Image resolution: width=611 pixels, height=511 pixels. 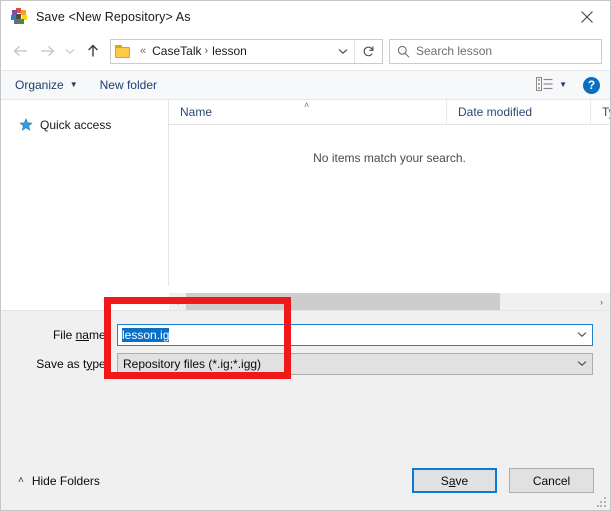 What do you see at coordinates (587, 16) in the screenshot?
I see `close-icon` at bounding box center [587, 16].